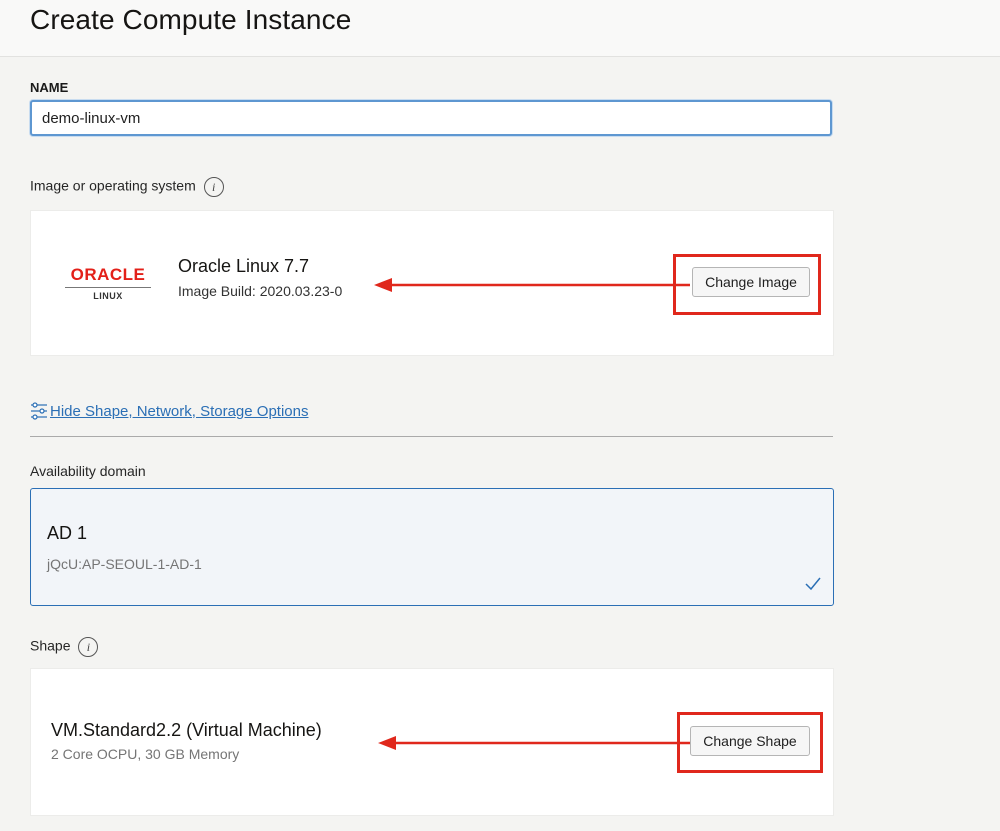 The image size is (1000, 831). What do you see at coordinates (532, 285) in the screenshot?
I see `annotation-arrow-image` at bounding box center [532, 285].